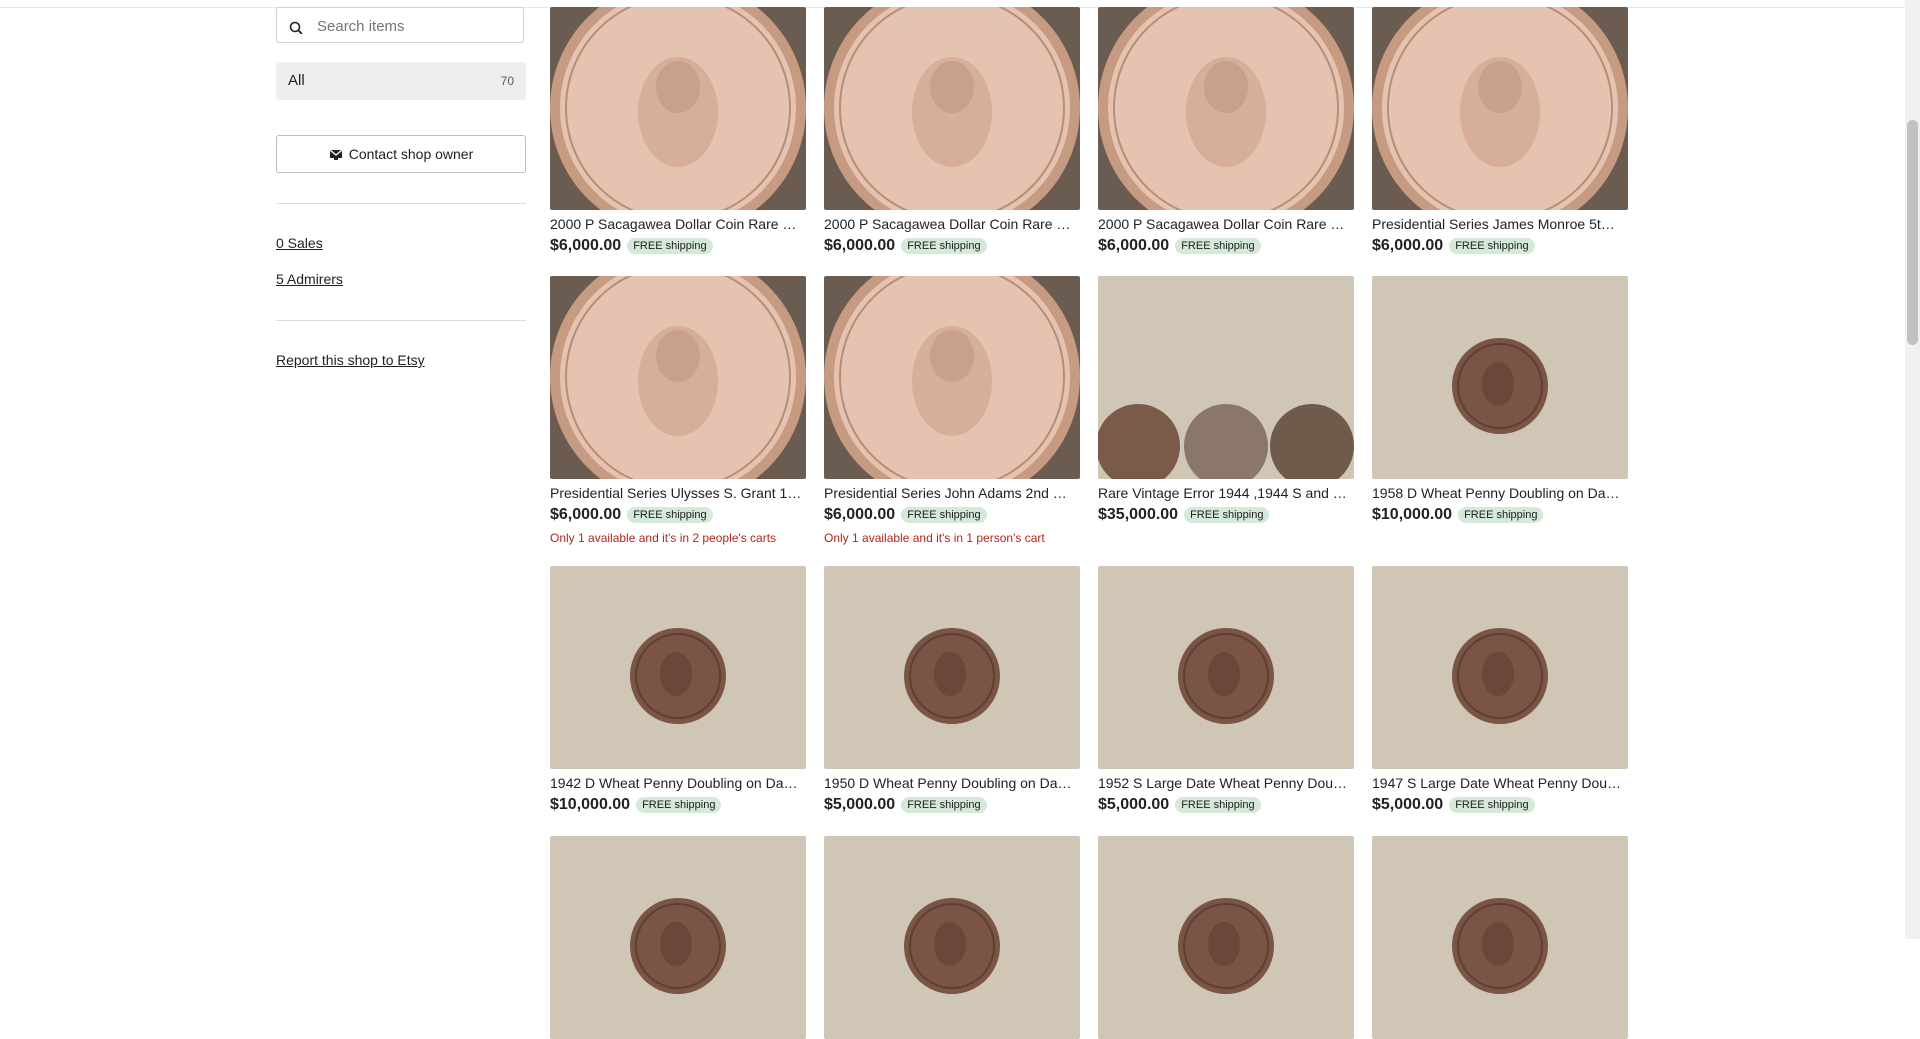 The height and width of the screenshot is (1039, 1920). Describe the element at coordinates (417, 26) in the screenshot. I see `search-input` at that location.